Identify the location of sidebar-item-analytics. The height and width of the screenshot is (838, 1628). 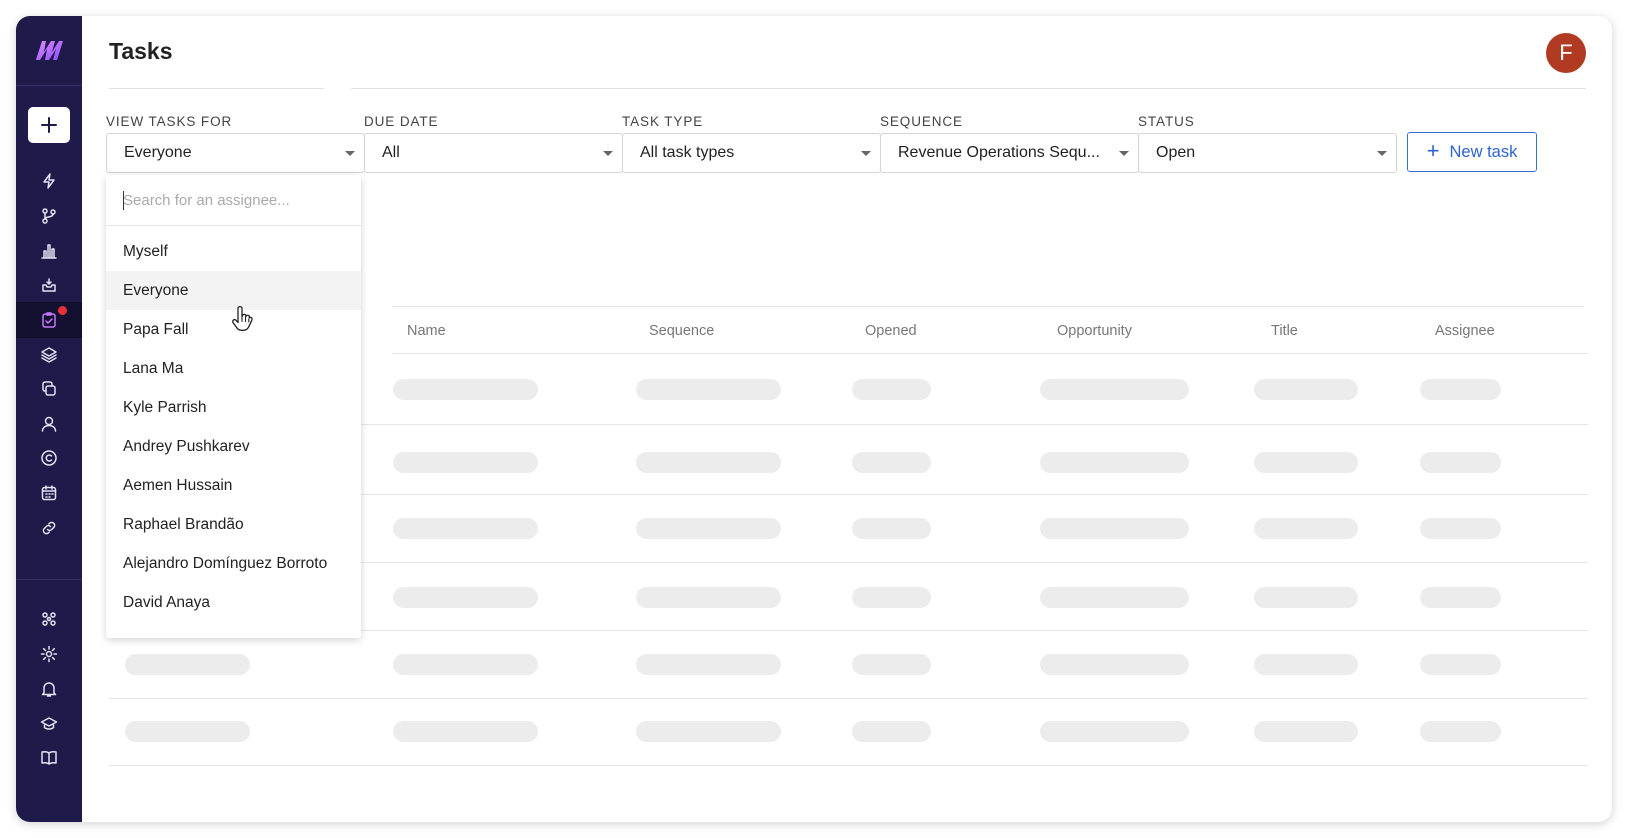
(49, 251).